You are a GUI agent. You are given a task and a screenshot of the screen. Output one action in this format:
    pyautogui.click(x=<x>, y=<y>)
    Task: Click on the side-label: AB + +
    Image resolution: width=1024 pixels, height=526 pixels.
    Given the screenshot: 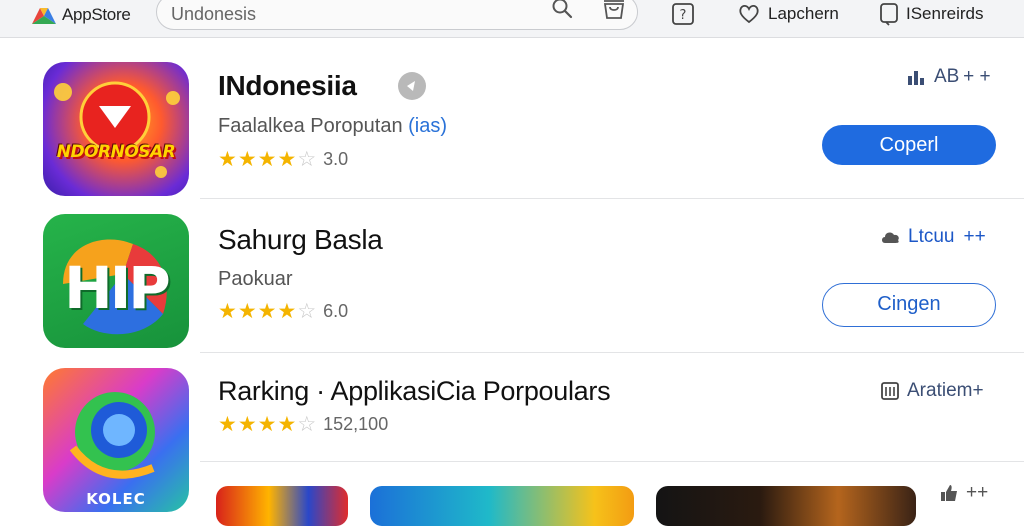 What is the action you would take?
    pyautogui.click(x=948, y=77)
    